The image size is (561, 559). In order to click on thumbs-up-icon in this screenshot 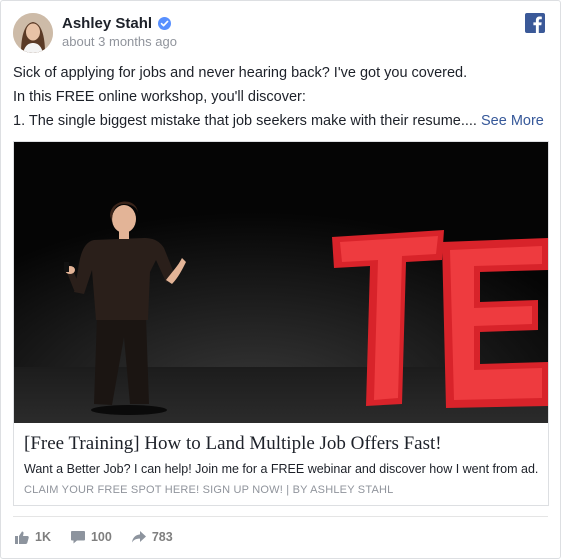, I will do `click(22, 537)`.